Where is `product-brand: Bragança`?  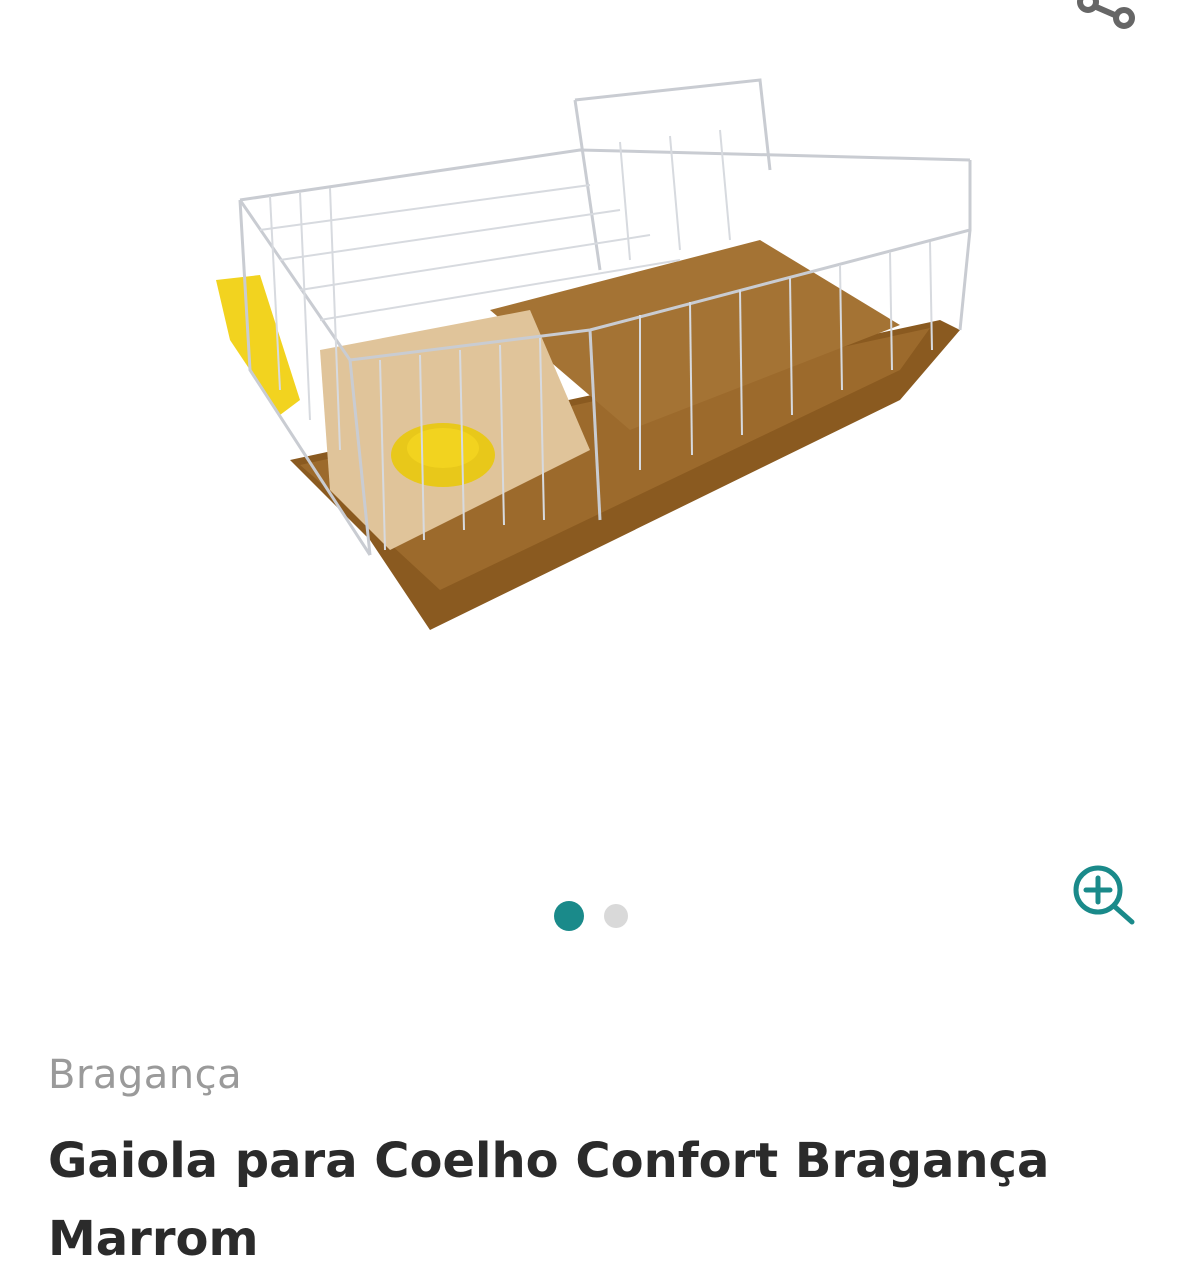 product-brand: Bragança is located at coordinates (145, 1075).